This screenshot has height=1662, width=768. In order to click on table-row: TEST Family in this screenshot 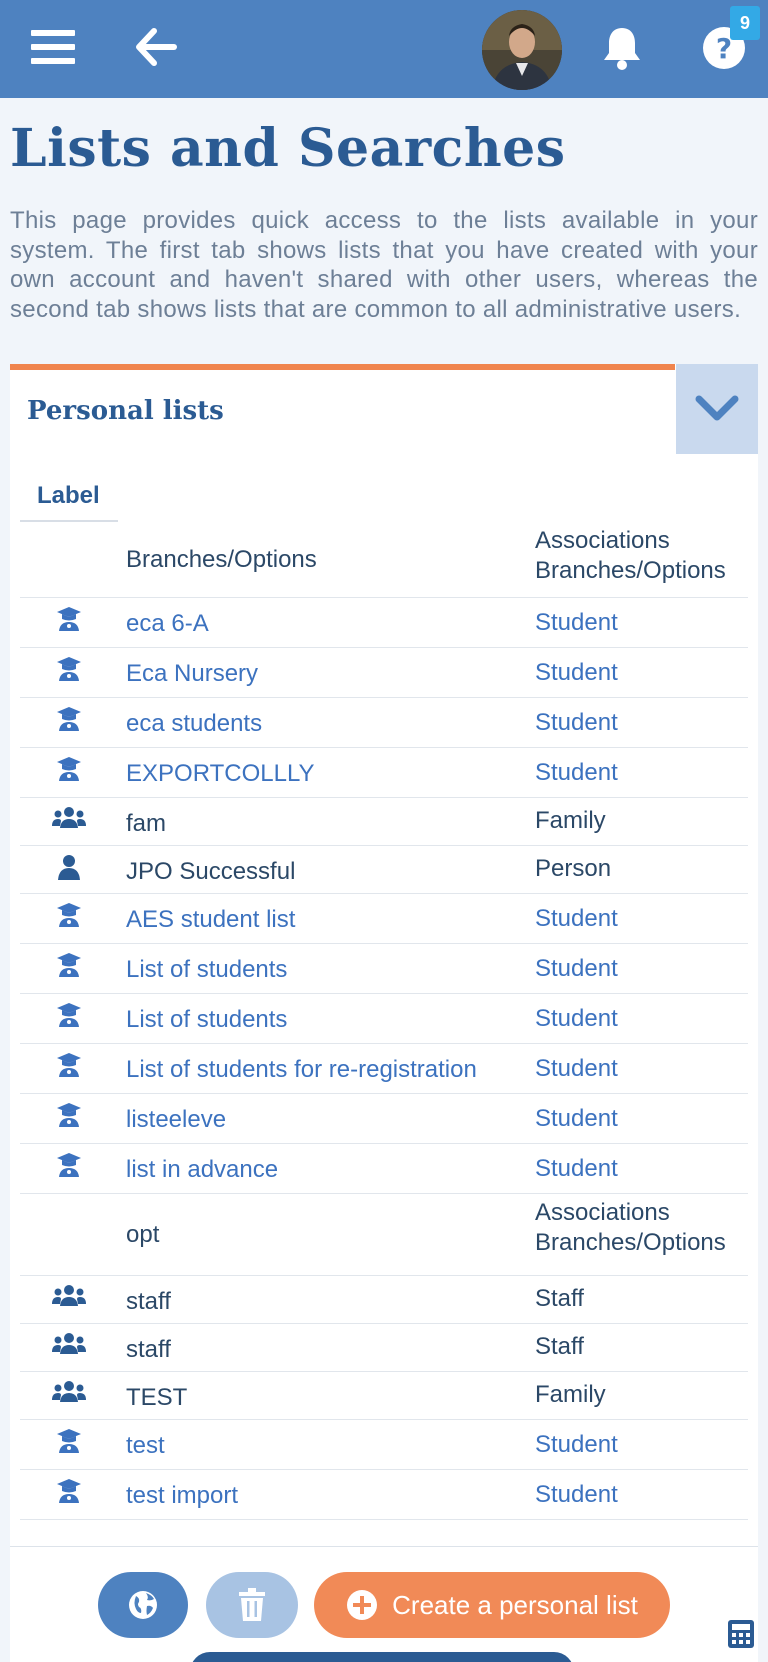, I will do `click(384, 1396)`.